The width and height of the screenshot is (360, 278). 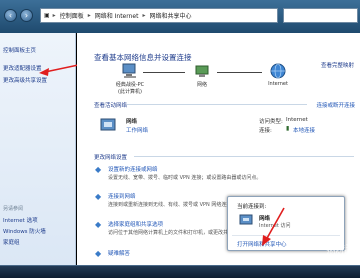 What do you see at coordinates (98, 196) in the screenshot?
I see `connect-network-icon: ◆` at bounding box center [98, 196].